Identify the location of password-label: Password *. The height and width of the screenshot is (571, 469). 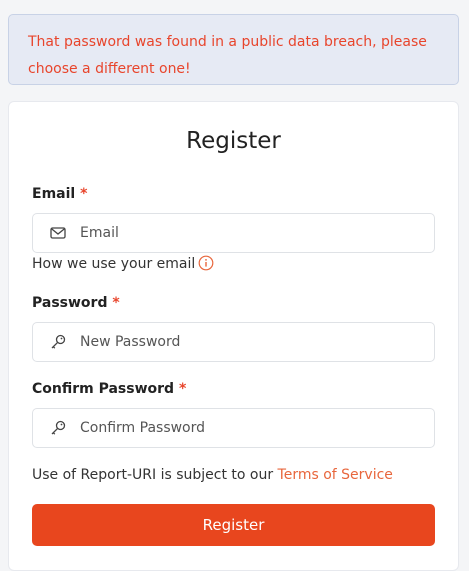
(76, 303).